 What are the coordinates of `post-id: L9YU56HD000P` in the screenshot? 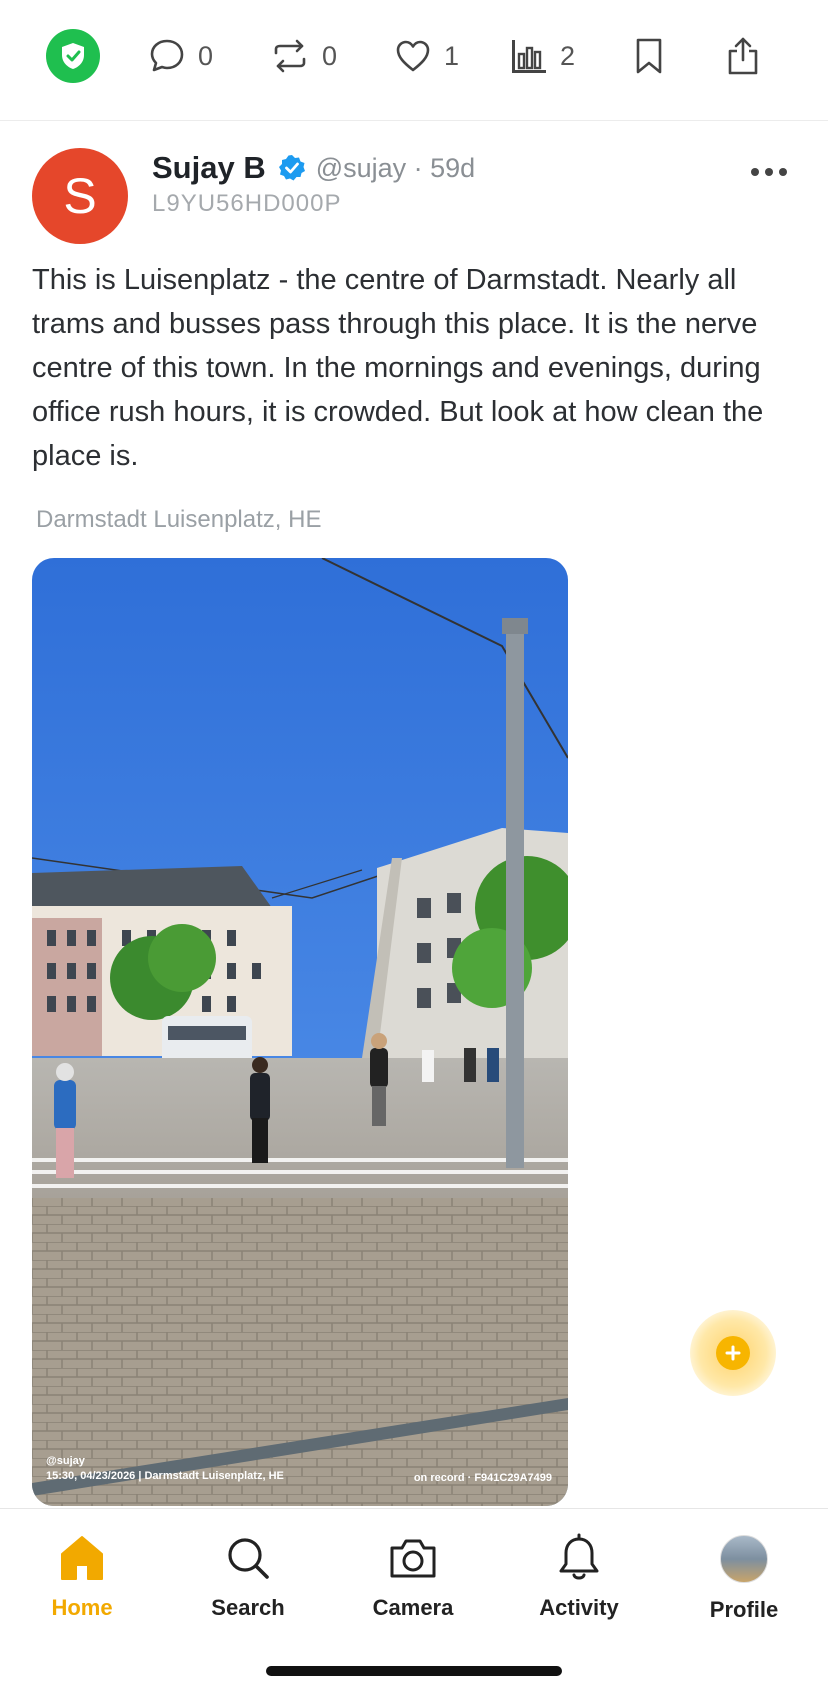 It's located at (247, 203).